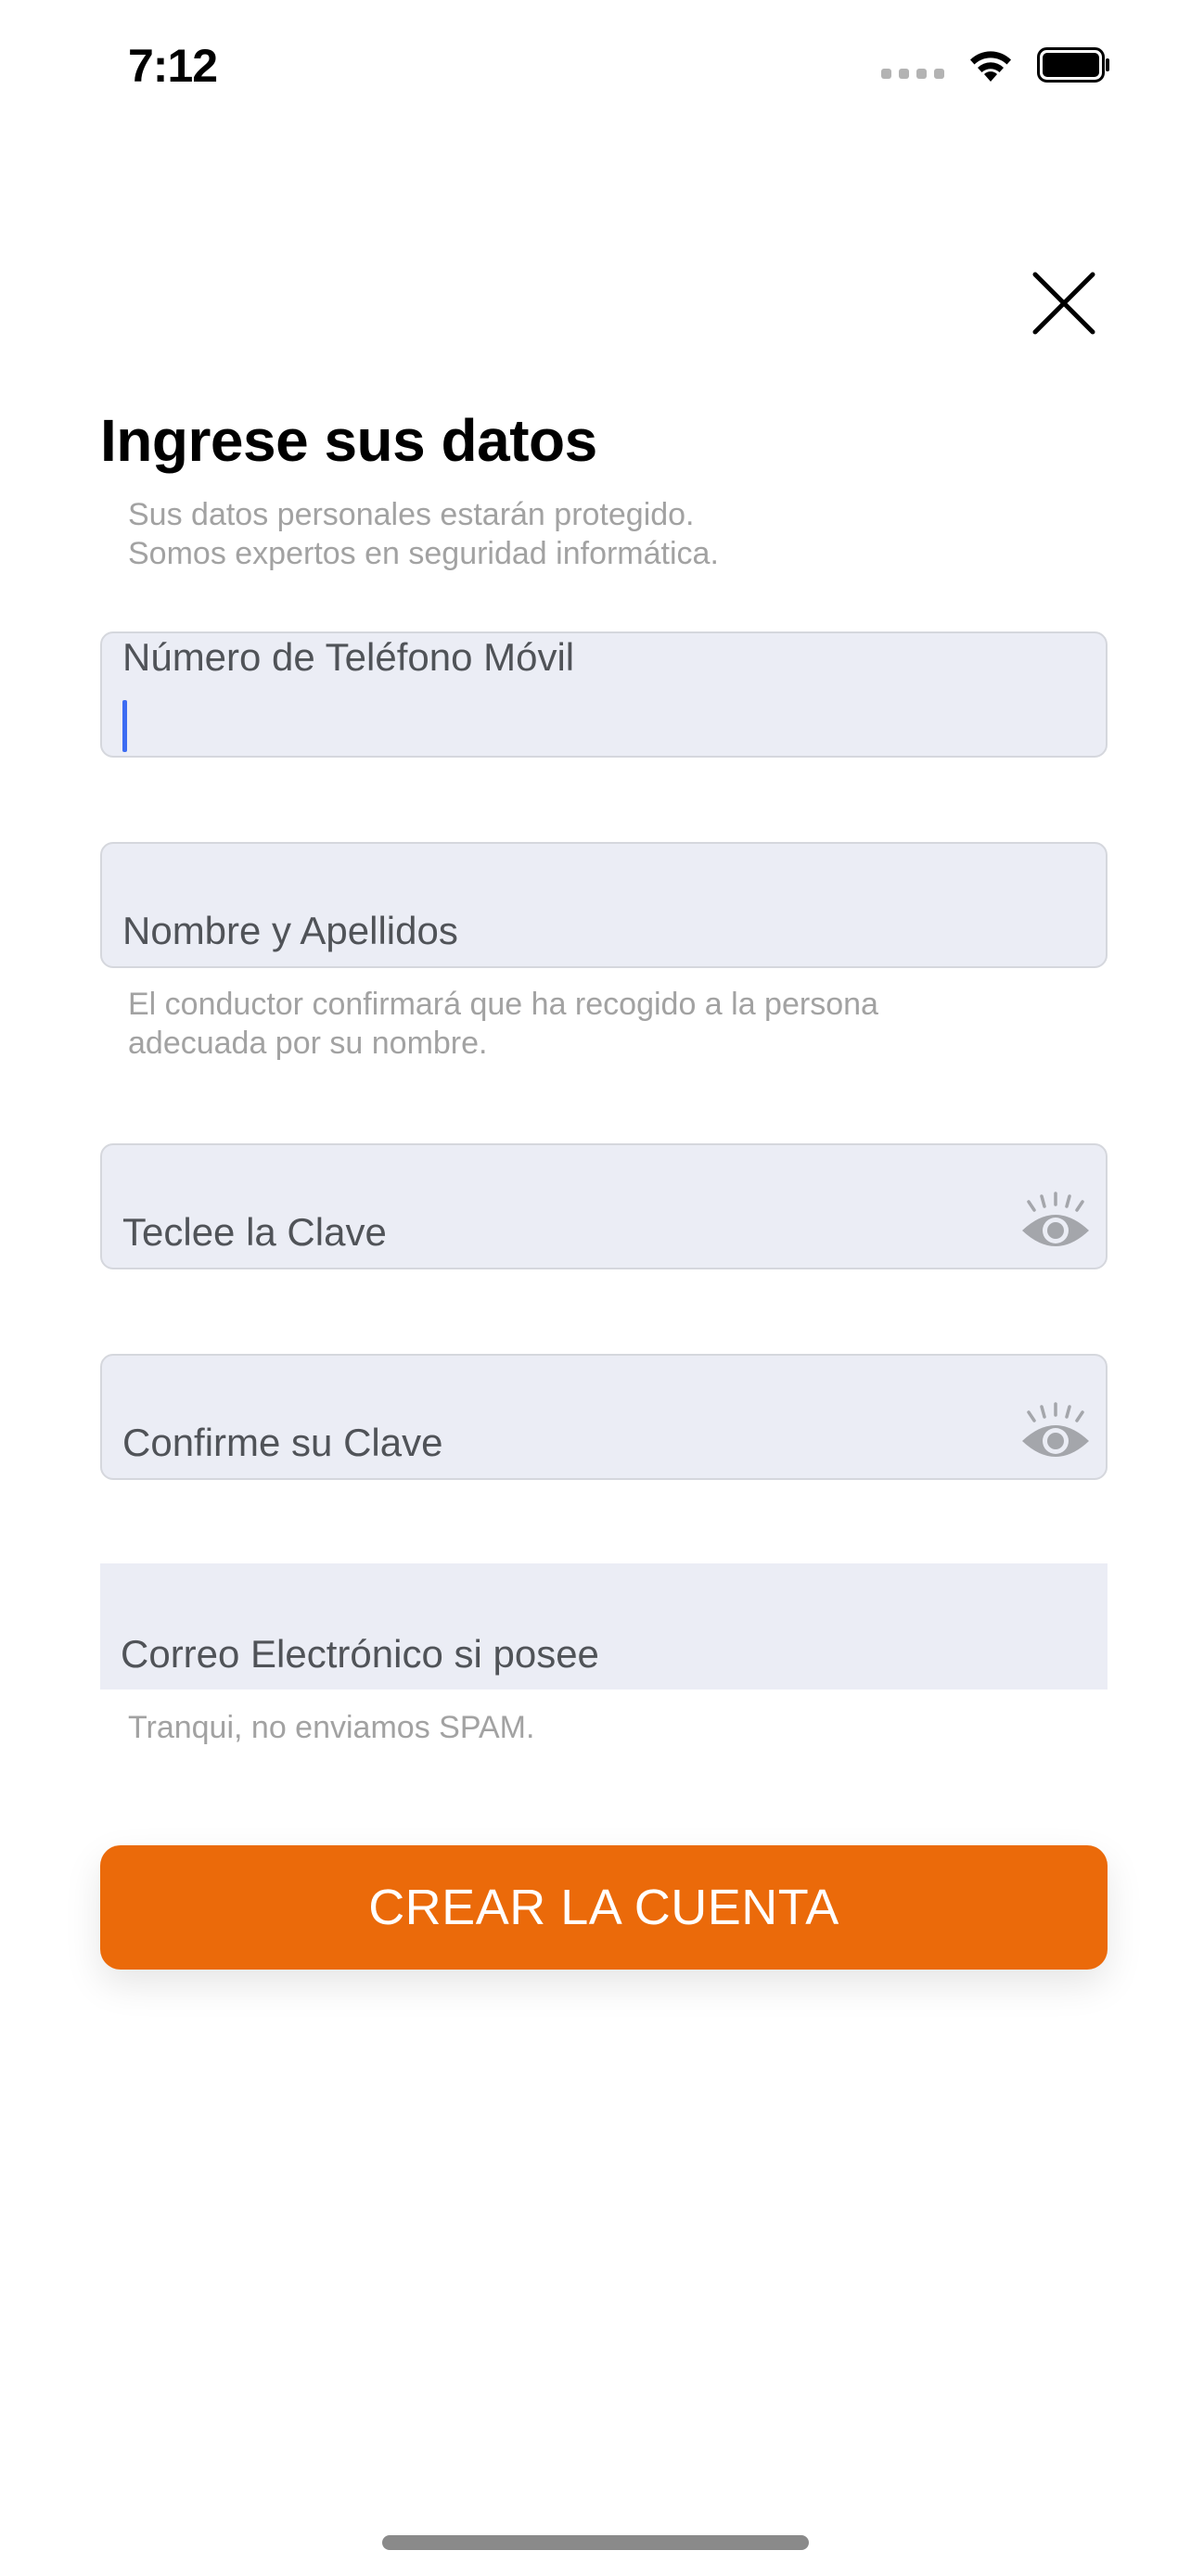 This screenshot has height=2576, width=1191. I want to click on name-input: Nombre y Apellidos, so click(604, 905).